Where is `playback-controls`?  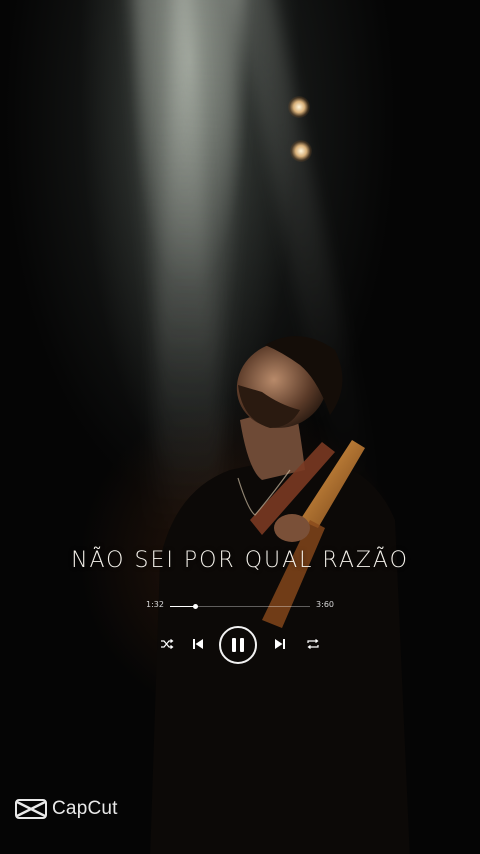 playback-controls is located at coordinates (240, 646).